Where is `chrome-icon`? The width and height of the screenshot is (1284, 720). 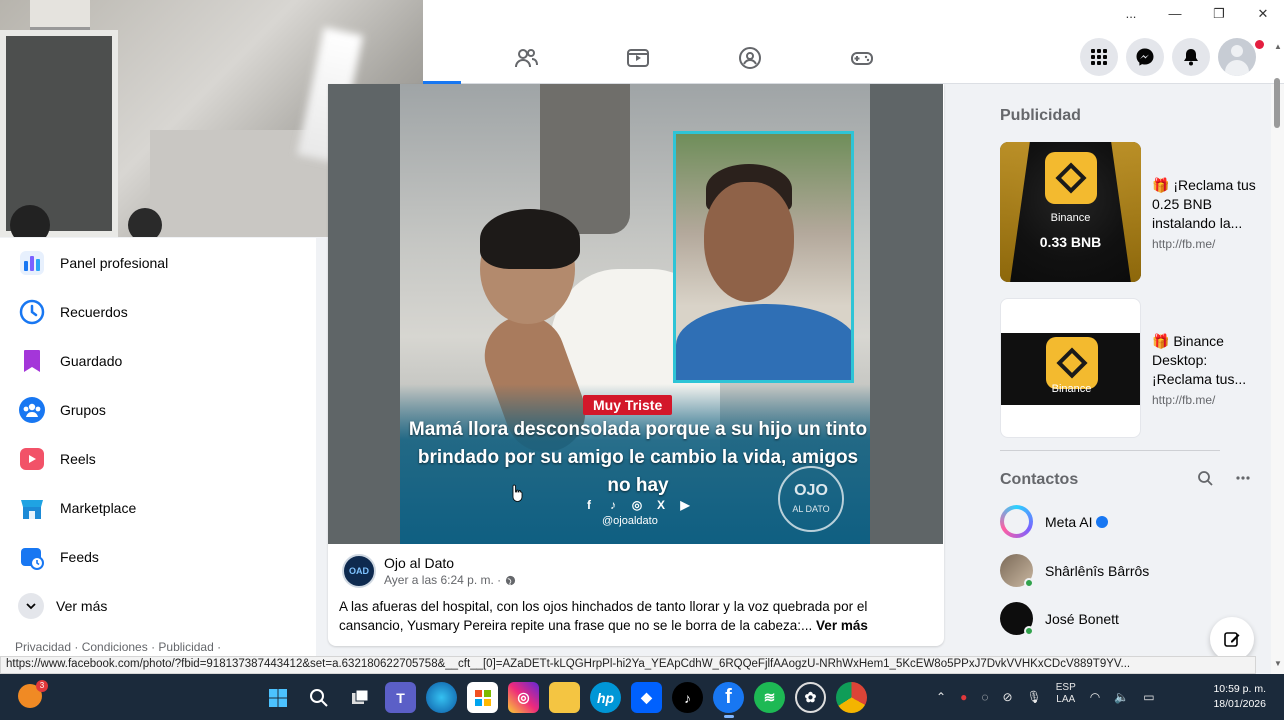
chrome-icon is located at coordinates (851, 697).